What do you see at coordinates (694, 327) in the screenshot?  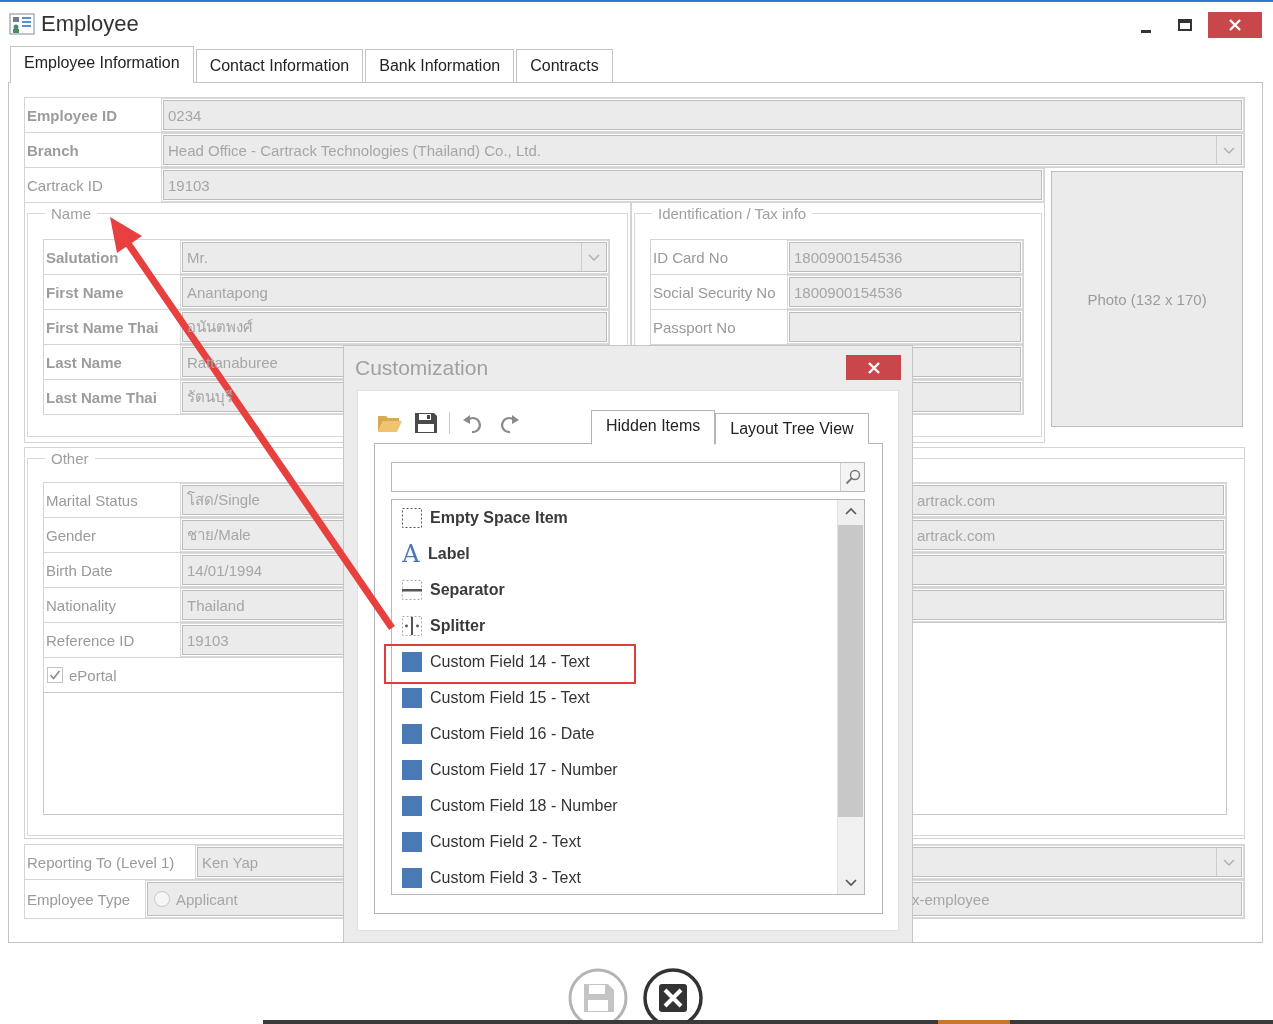 I see `field-label: Passport No` at bounding box center [694, 327].